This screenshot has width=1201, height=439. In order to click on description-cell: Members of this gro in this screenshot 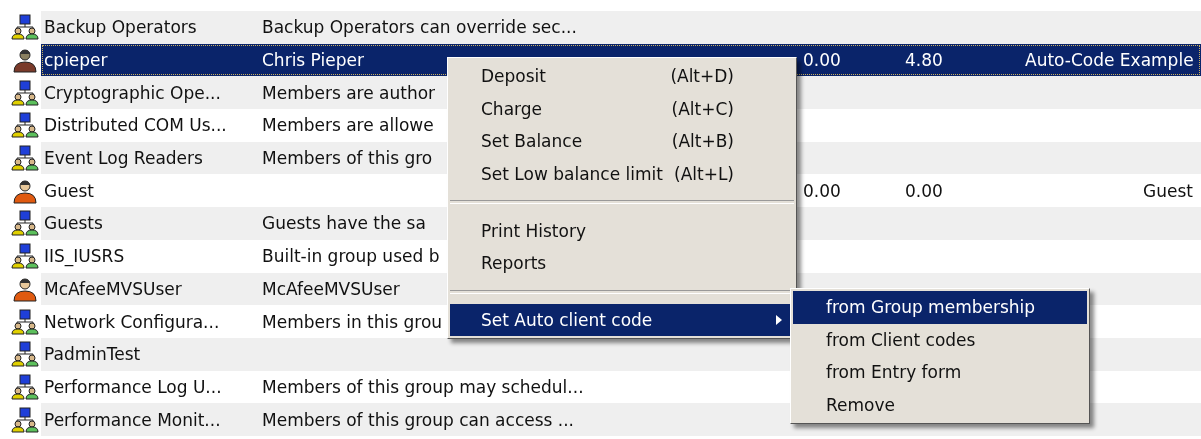, I will do `click(347, 158)`.